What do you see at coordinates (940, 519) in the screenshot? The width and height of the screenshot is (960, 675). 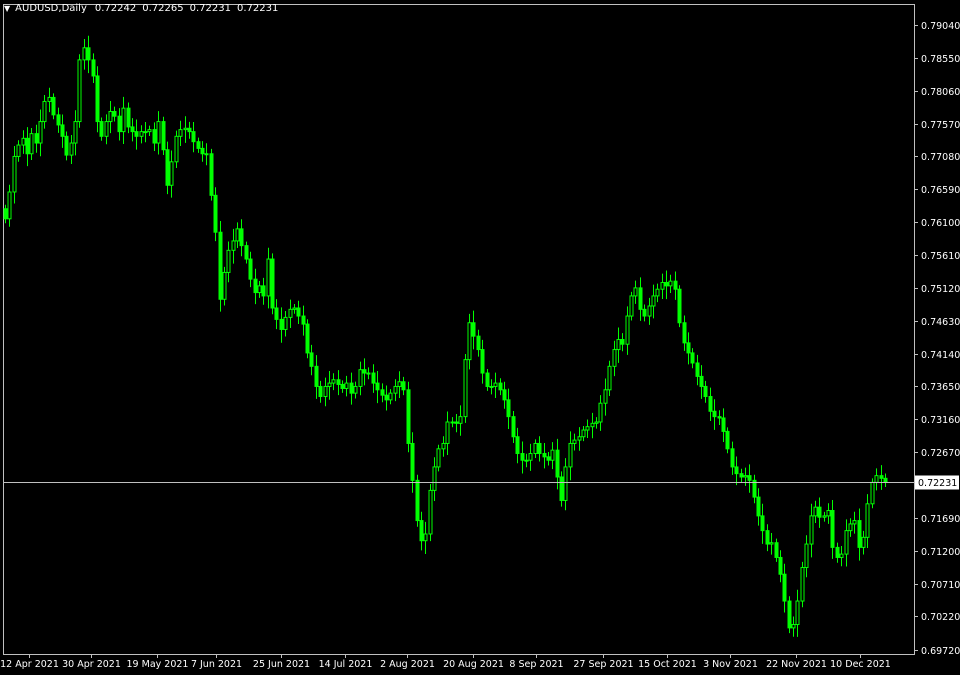 I see `y-tick-label: 0.71690` at bounding box center [940, 519].